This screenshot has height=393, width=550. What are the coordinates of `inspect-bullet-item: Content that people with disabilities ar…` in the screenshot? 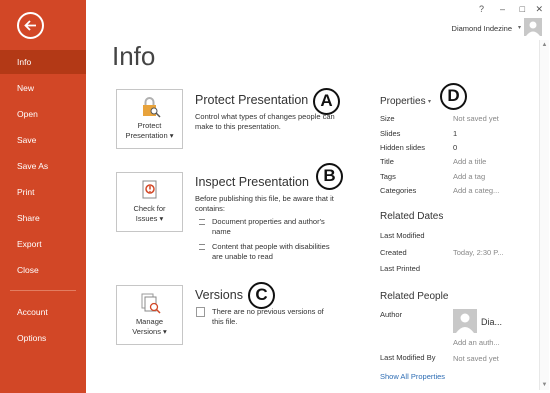 It's located at (270, 252).